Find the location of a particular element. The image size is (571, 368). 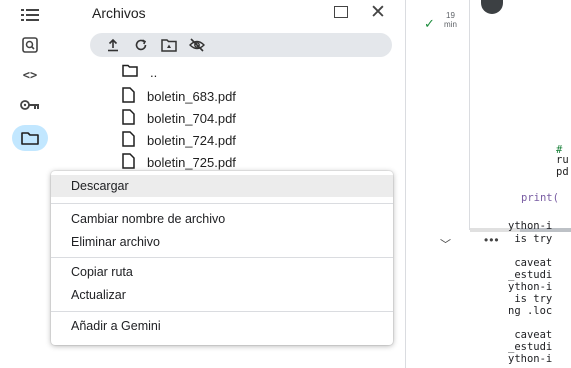

key-icon is located at coordinates (30, 105).